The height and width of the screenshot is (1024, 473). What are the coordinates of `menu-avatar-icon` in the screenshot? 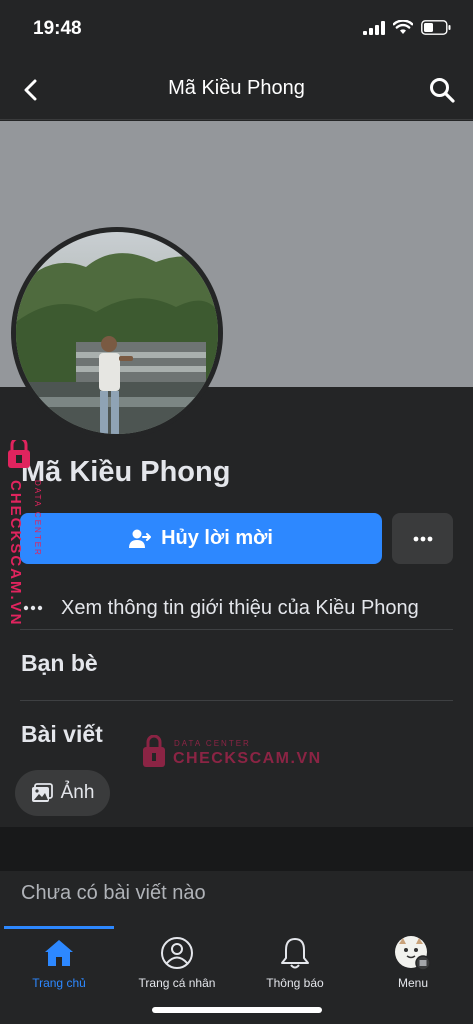 It's located at (413, 953).